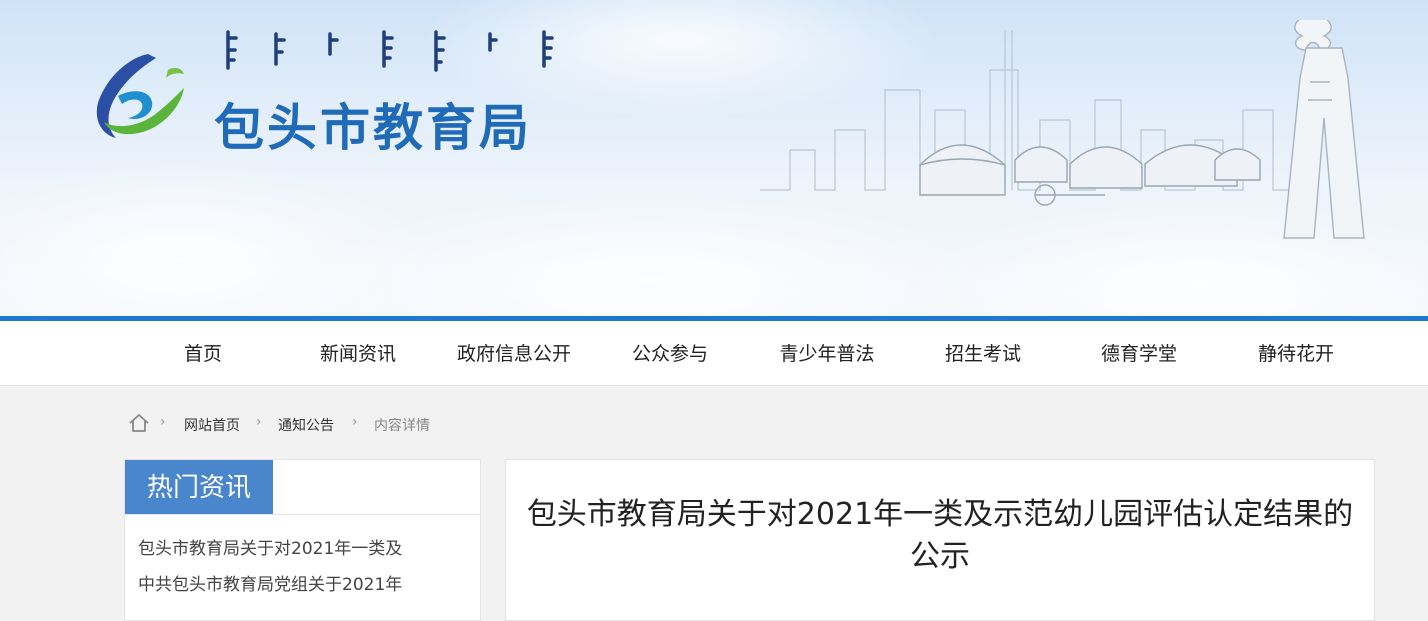 This screenshot has height=621, width=1428. I want to click on breadcrumb-notices: 通知公告, so click(306, 425).